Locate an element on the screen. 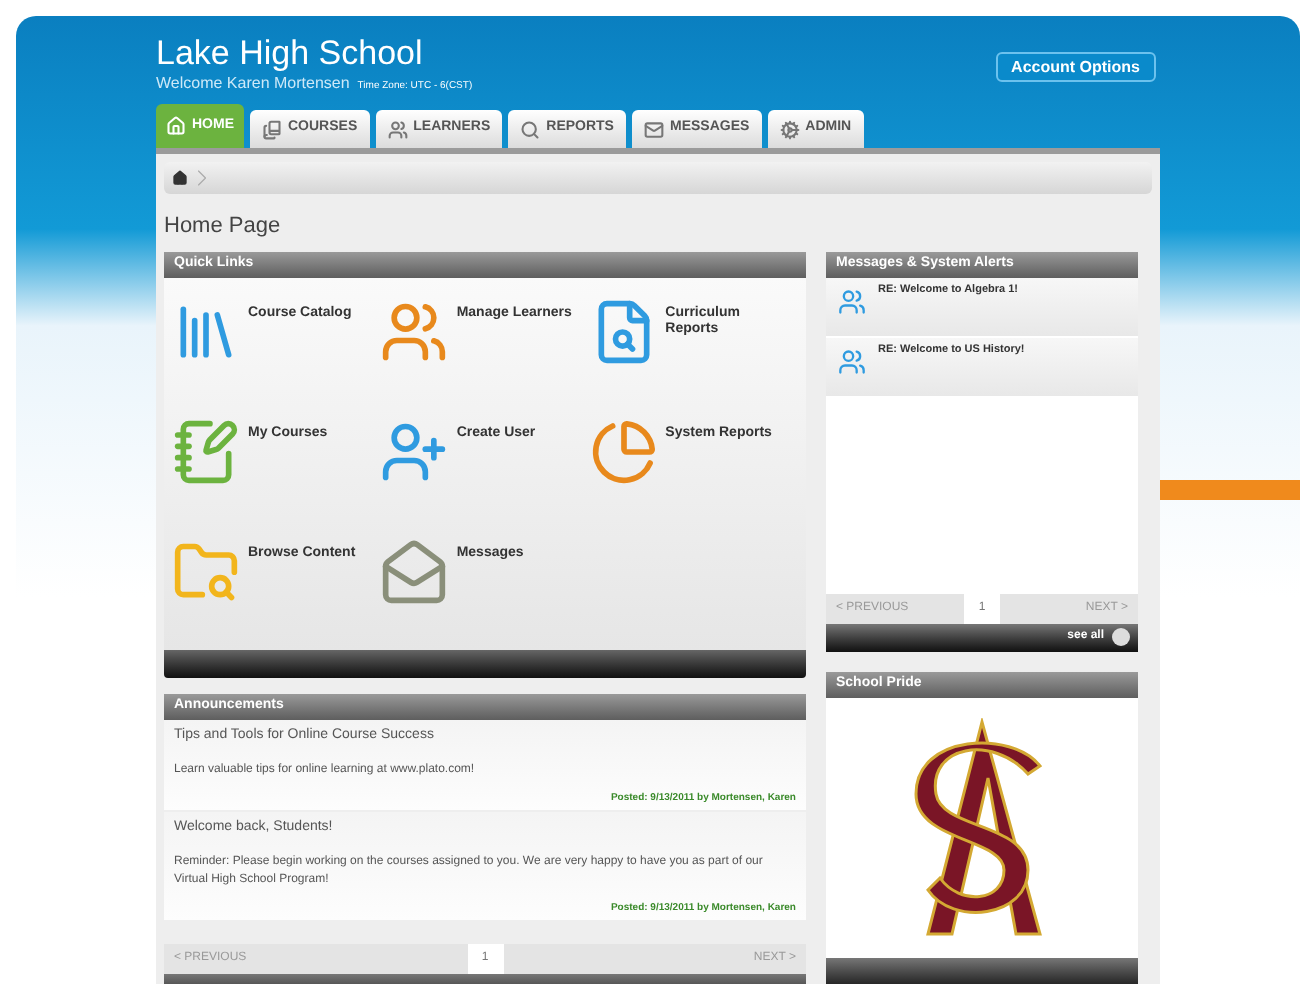 Image resolution: width=1316 pixels, height=984 pixels. books-icon is located at coordinates (272, 129).